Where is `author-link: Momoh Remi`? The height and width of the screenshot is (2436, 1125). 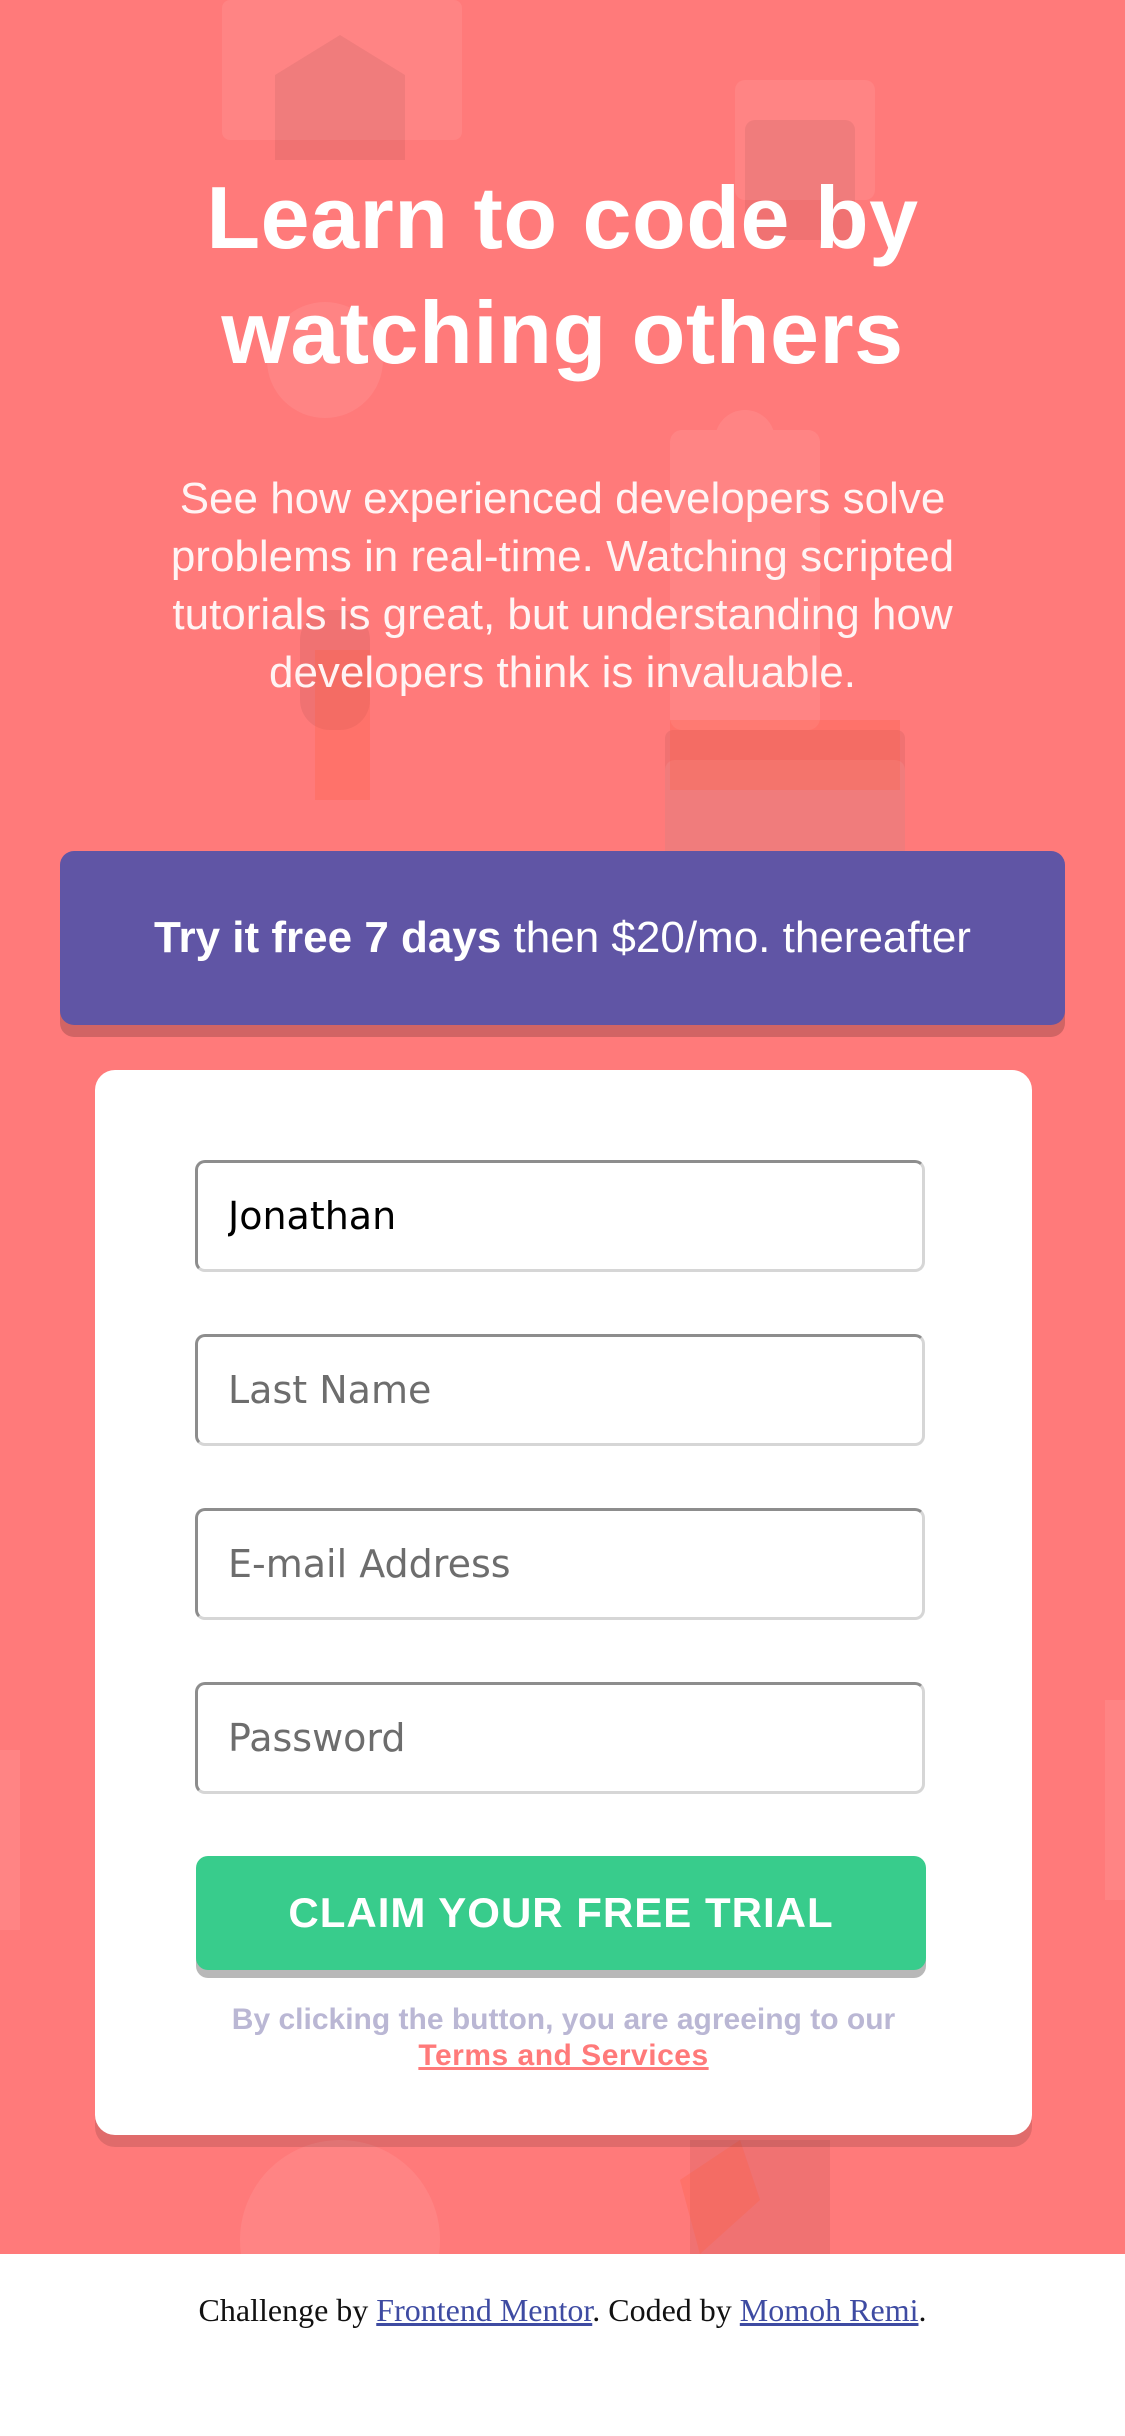
author-link: Momoh Remi is located at coordinates (829, 2310).